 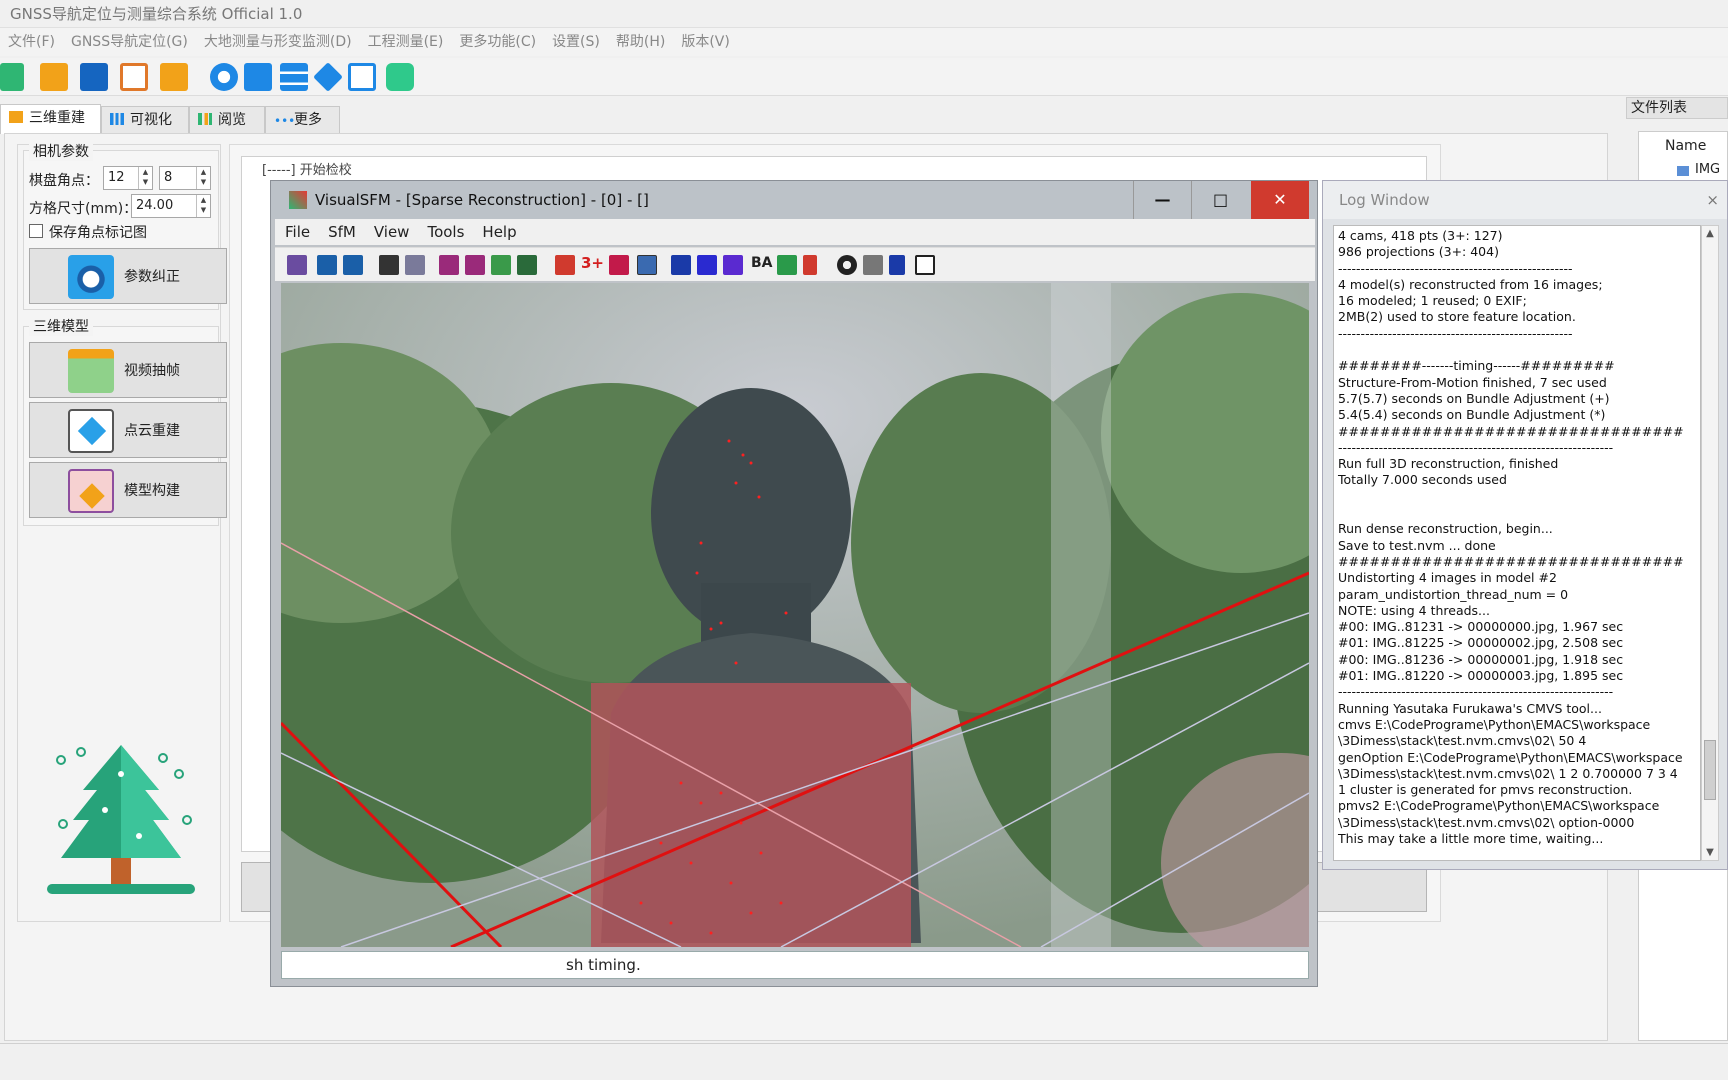 What do you see at coordinates (171, 206) in the screenshot?
I see `grid-size-spinbox: 24.00 ▲ ▼` at bounding box center [171, 206].